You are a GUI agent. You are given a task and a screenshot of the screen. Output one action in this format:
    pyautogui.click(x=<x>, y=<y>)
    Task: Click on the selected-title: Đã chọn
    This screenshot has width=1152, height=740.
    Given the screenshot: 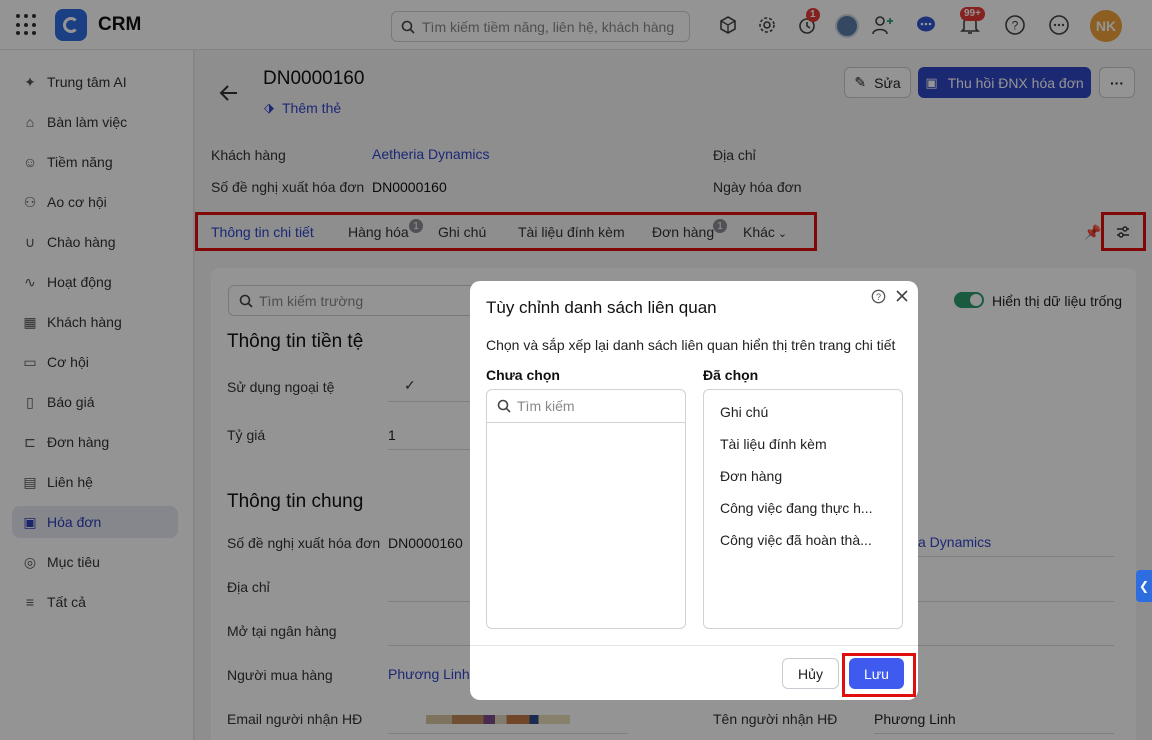 What is the action you would take?
    pyautogui.click(x=731, y=375)
    